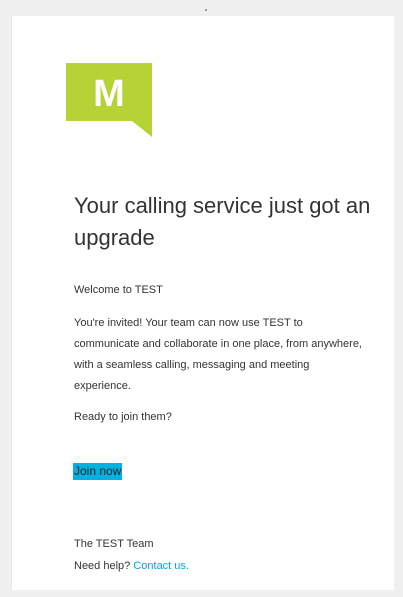 The height and width of the screenshot is (597, 403). Describe the element at coordinates (98, 471) in the screenshot. I see `join-now-button: Join now` at that location.